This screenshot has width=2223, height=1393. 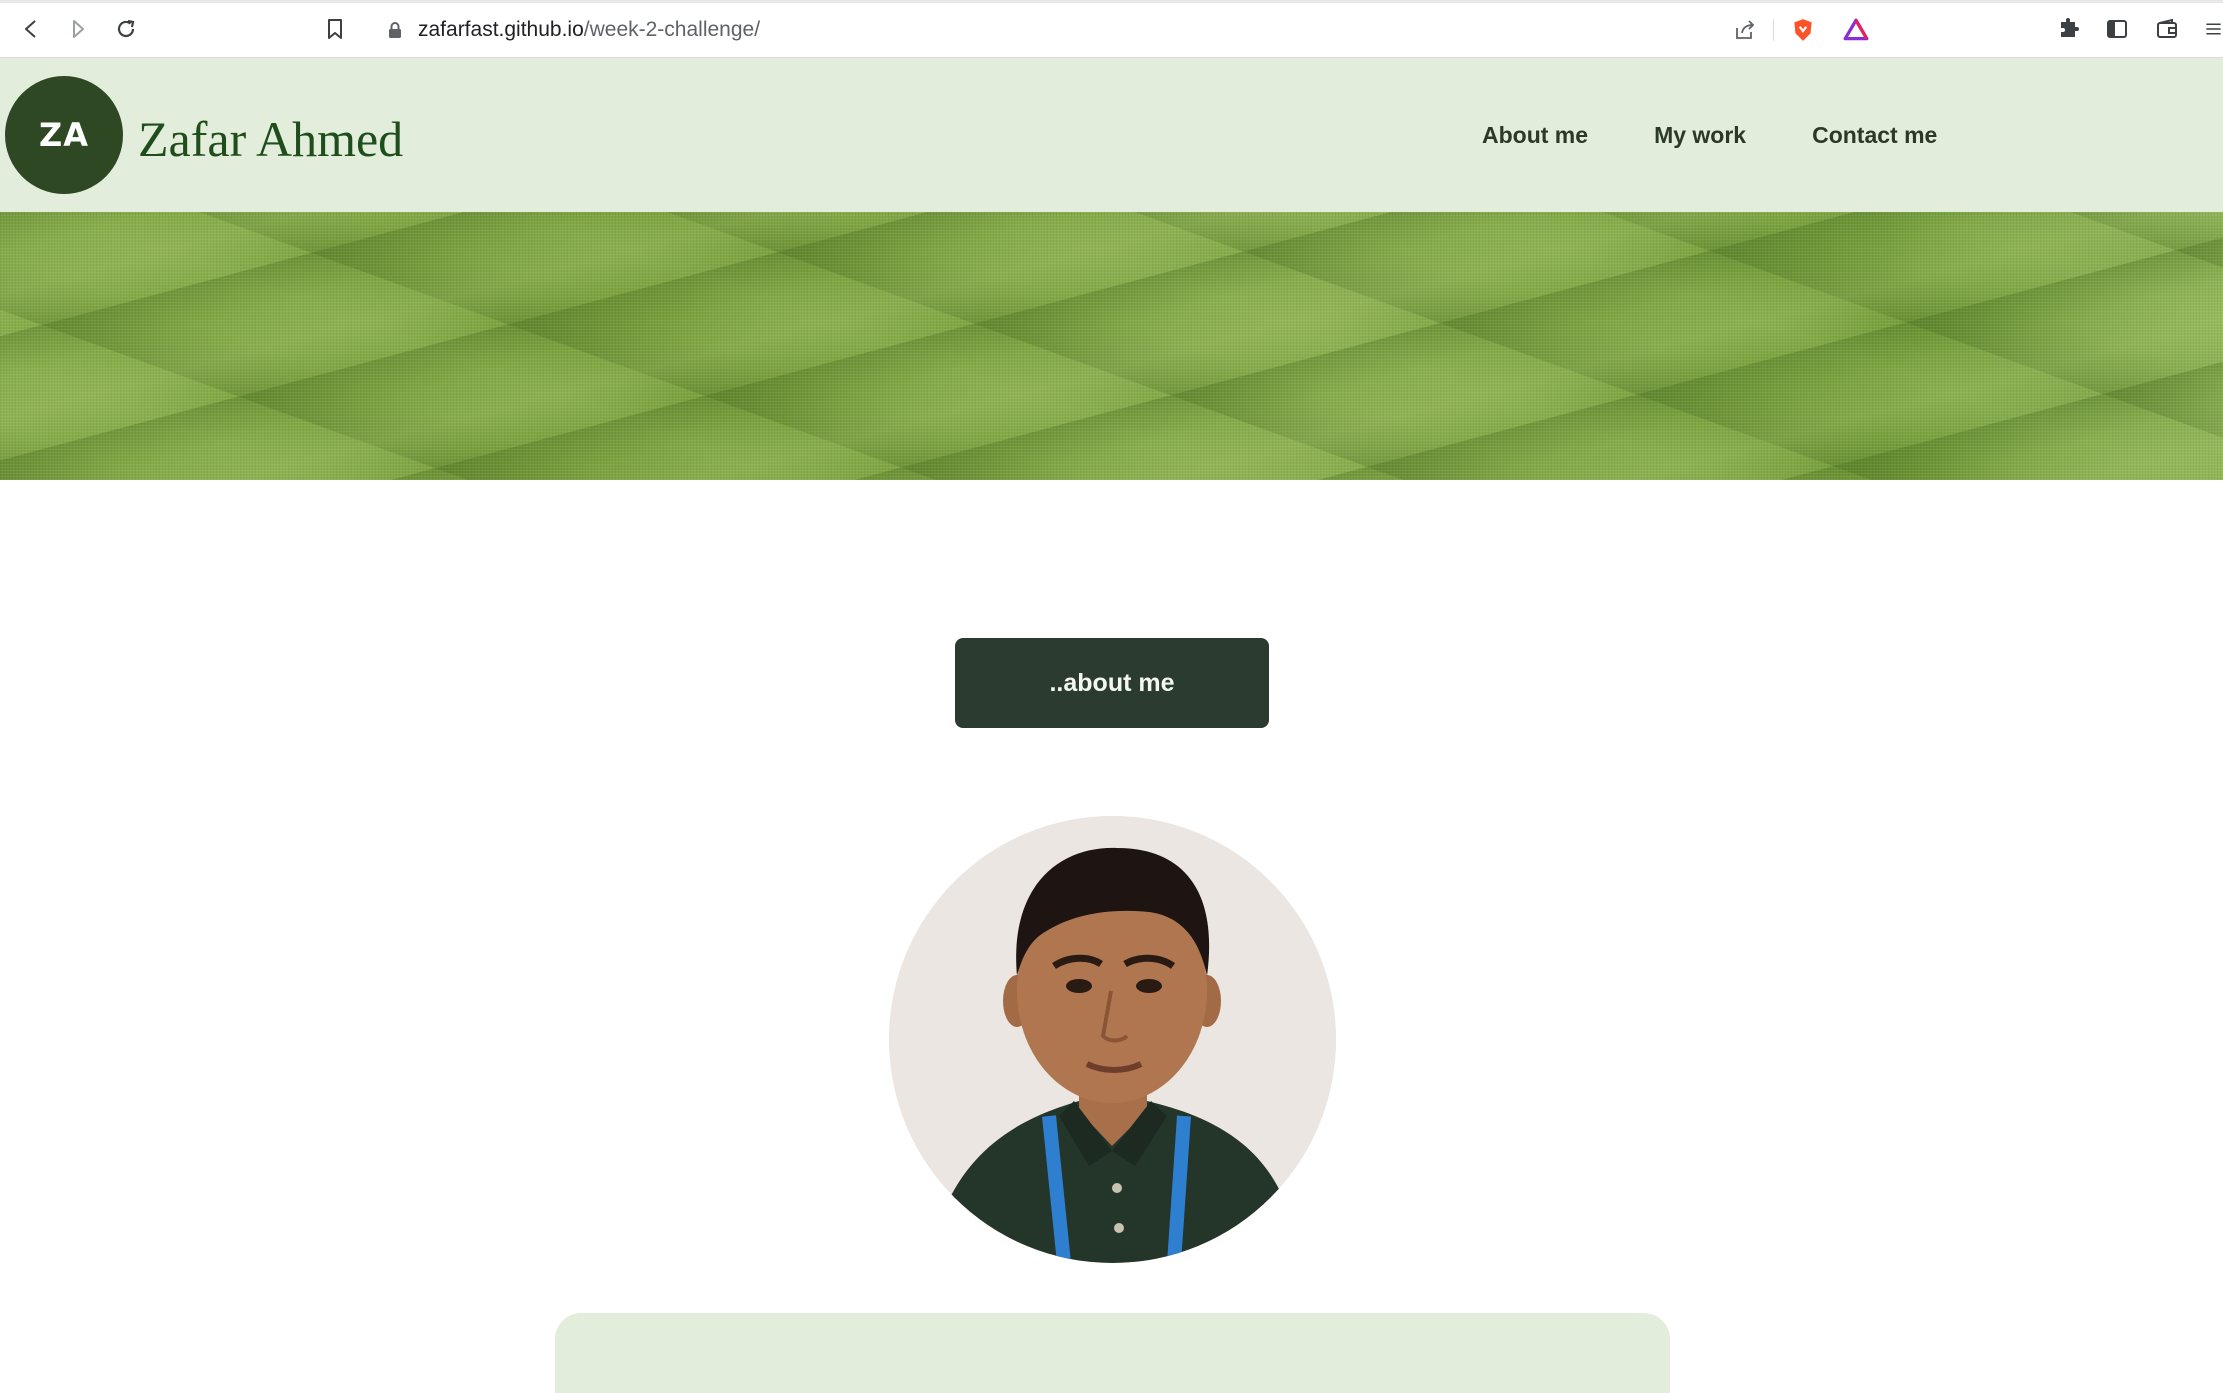 I want to click on brave-rewards-icon, so click(x=1856, y=30).